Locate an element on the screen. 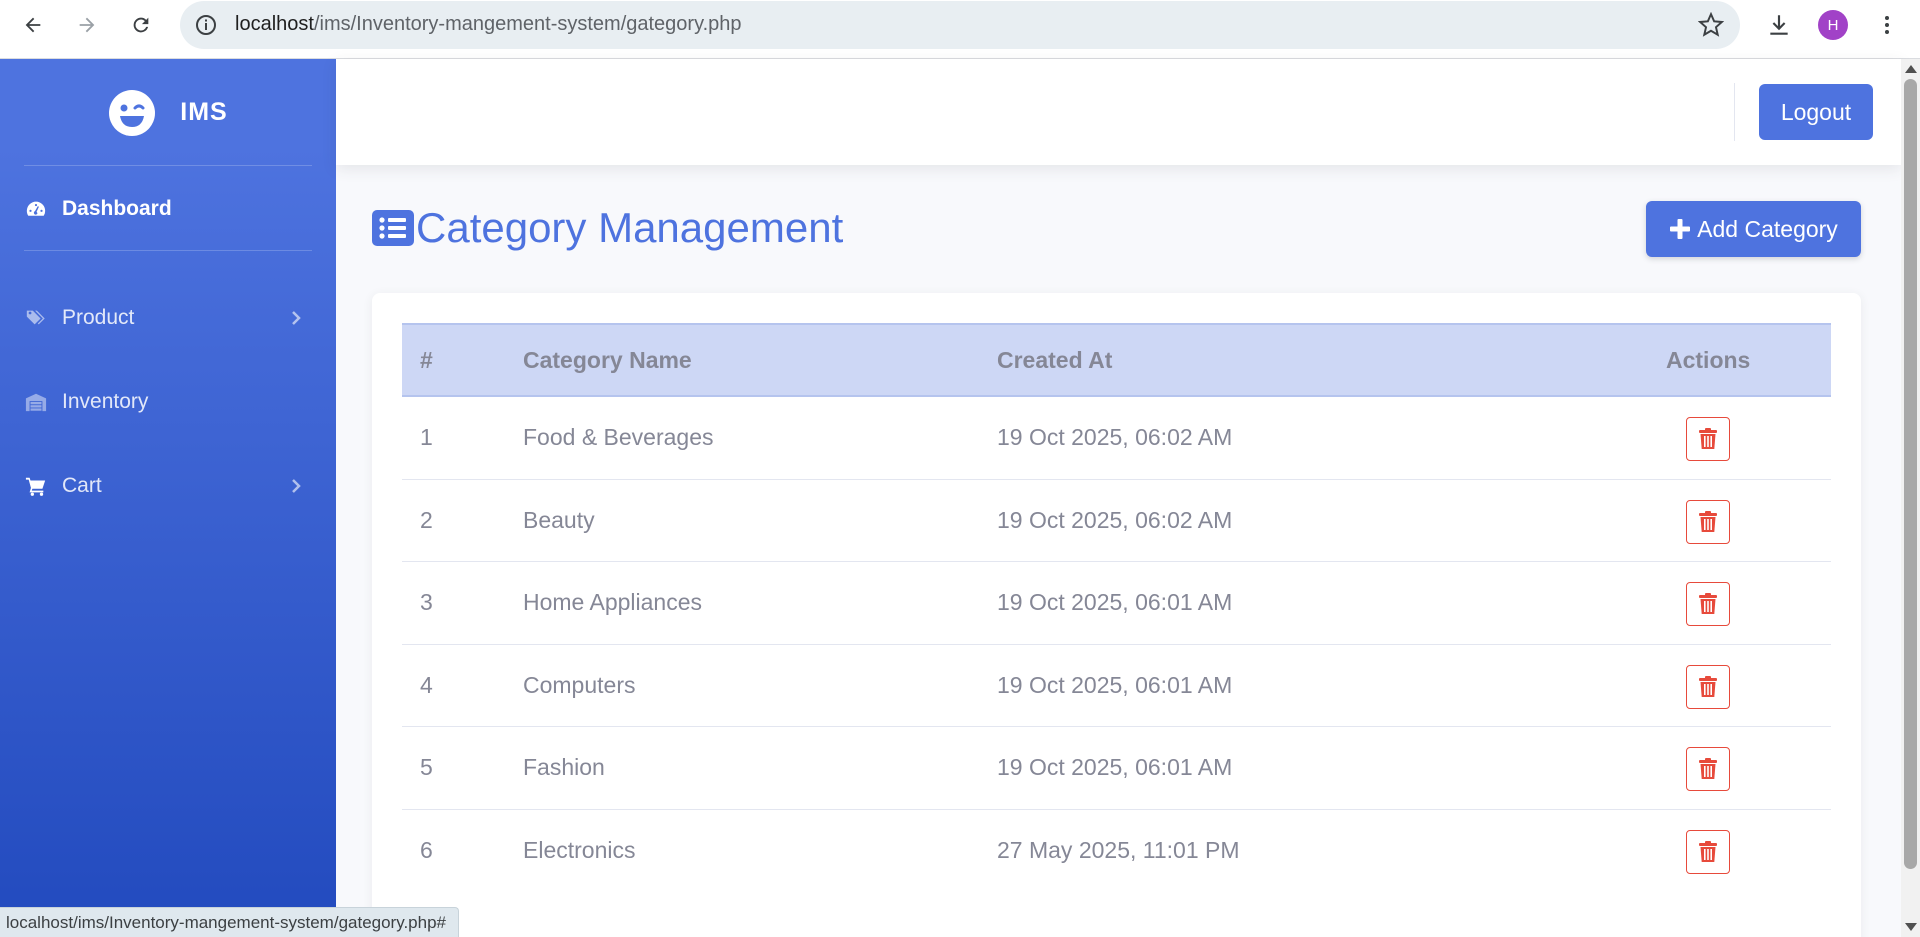 This screenshot has width=1920, height=937. row-number: 1 is located at coordinates (426, 437).